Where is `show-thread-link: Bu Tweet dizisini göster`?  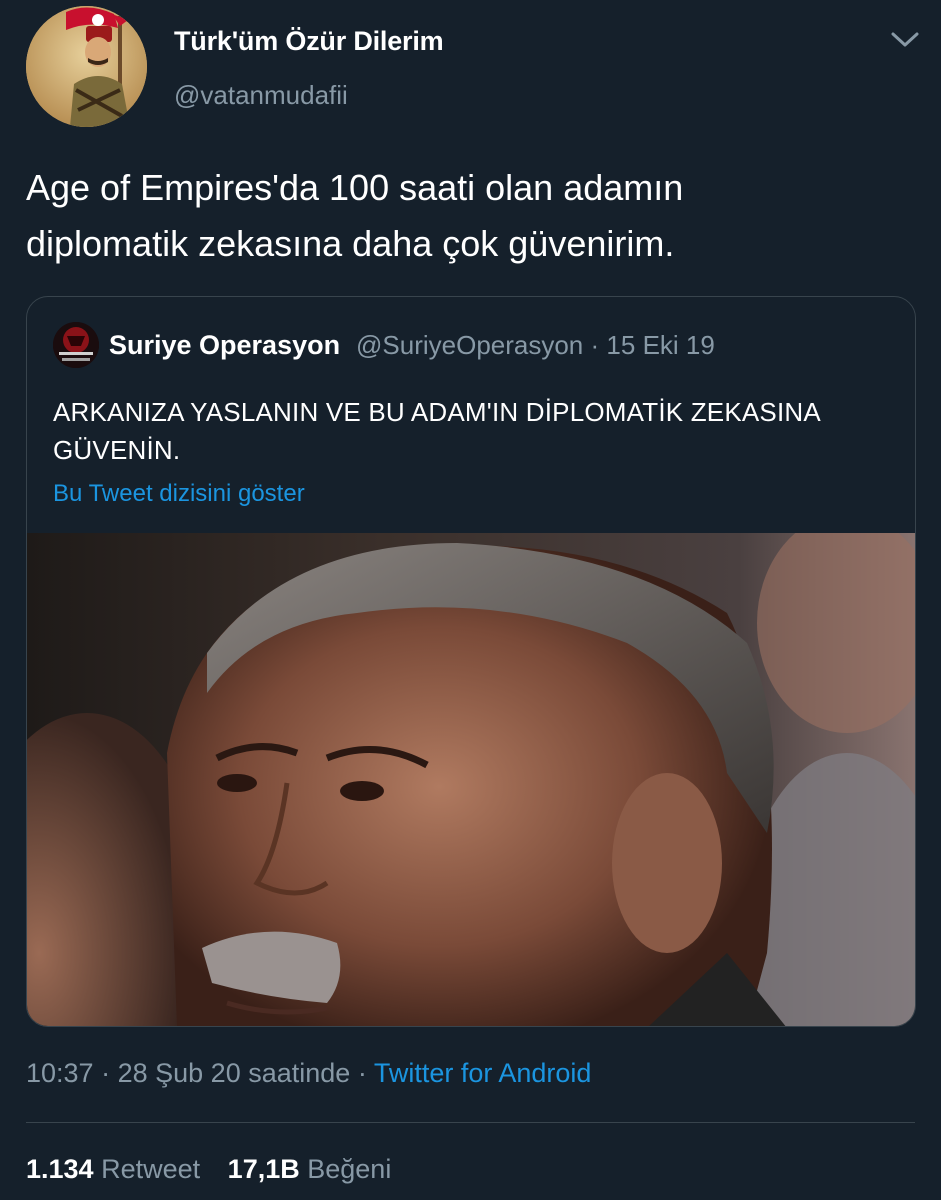
show-thread-link: Bu Tweet dizisini göster is located at coordinates (179, 494).